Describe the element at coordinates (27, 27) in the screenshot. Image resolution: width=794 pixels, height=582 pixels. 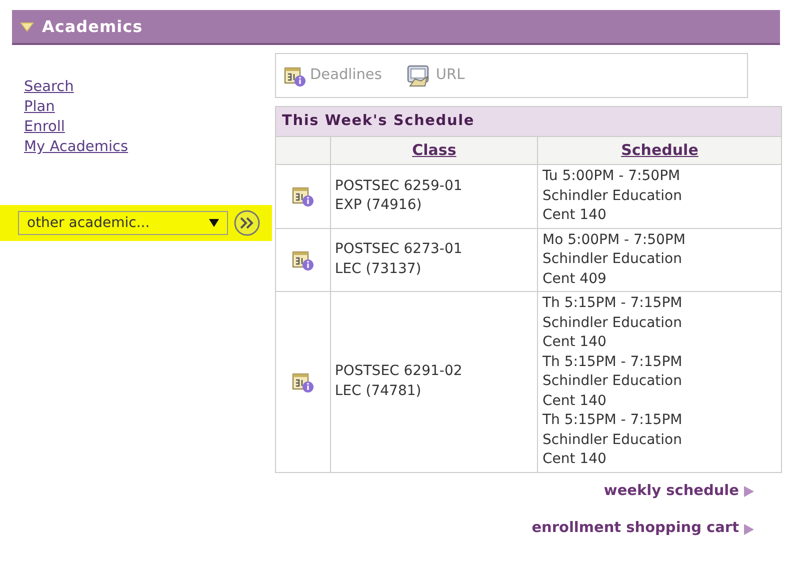
I see `collapse-icon` at that location.